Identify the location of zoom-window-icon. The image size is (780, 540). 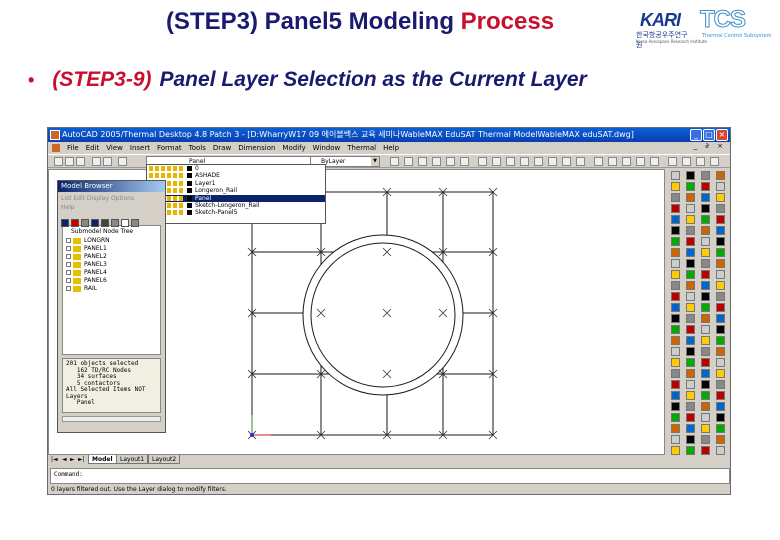
(450, 161).